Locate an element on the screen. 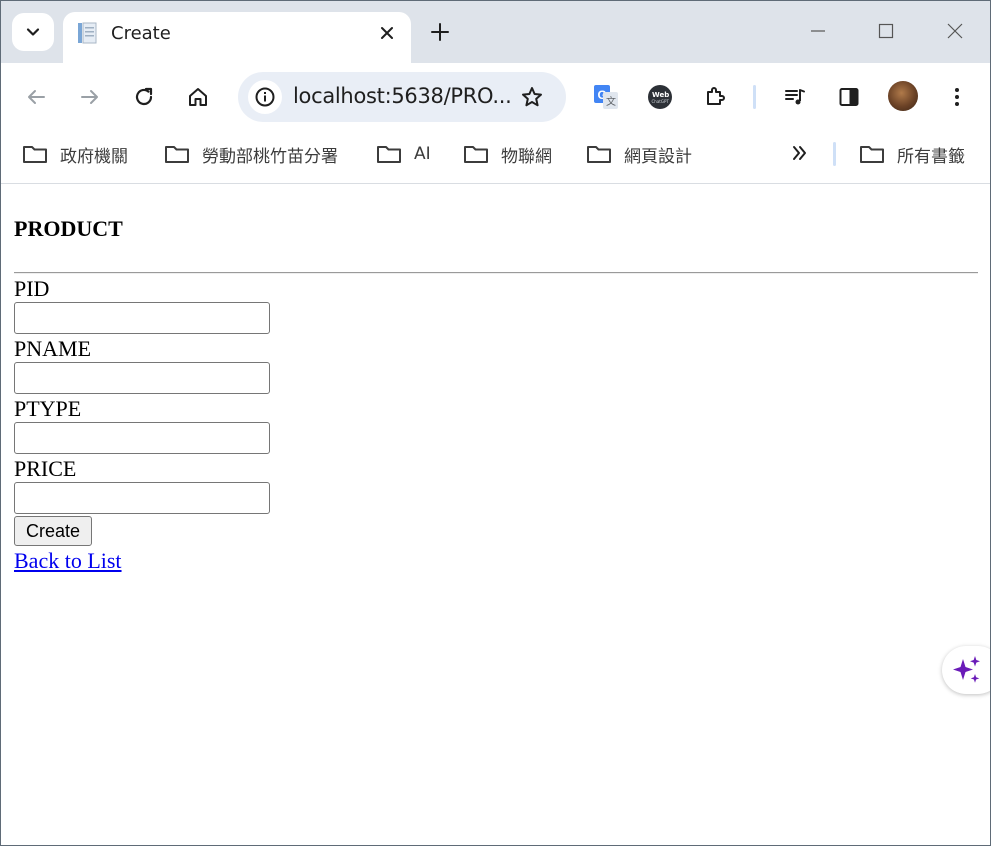 This screenshot has height=846, width=991. bookmark-folder: 物聯網 is located at coordinates (507, 154).